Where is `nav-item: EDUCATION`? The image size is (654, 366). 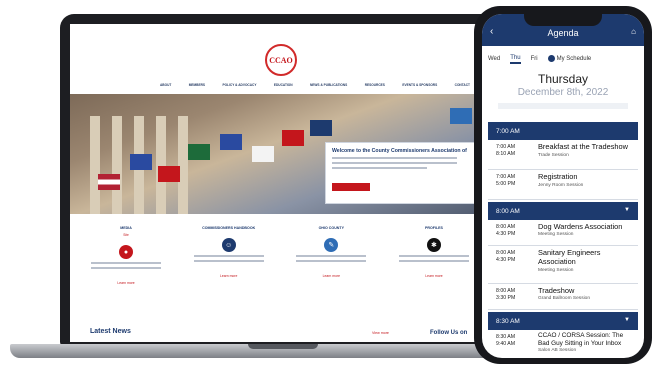
nav-item: EDUCATION is located at coordinates (283, 85).